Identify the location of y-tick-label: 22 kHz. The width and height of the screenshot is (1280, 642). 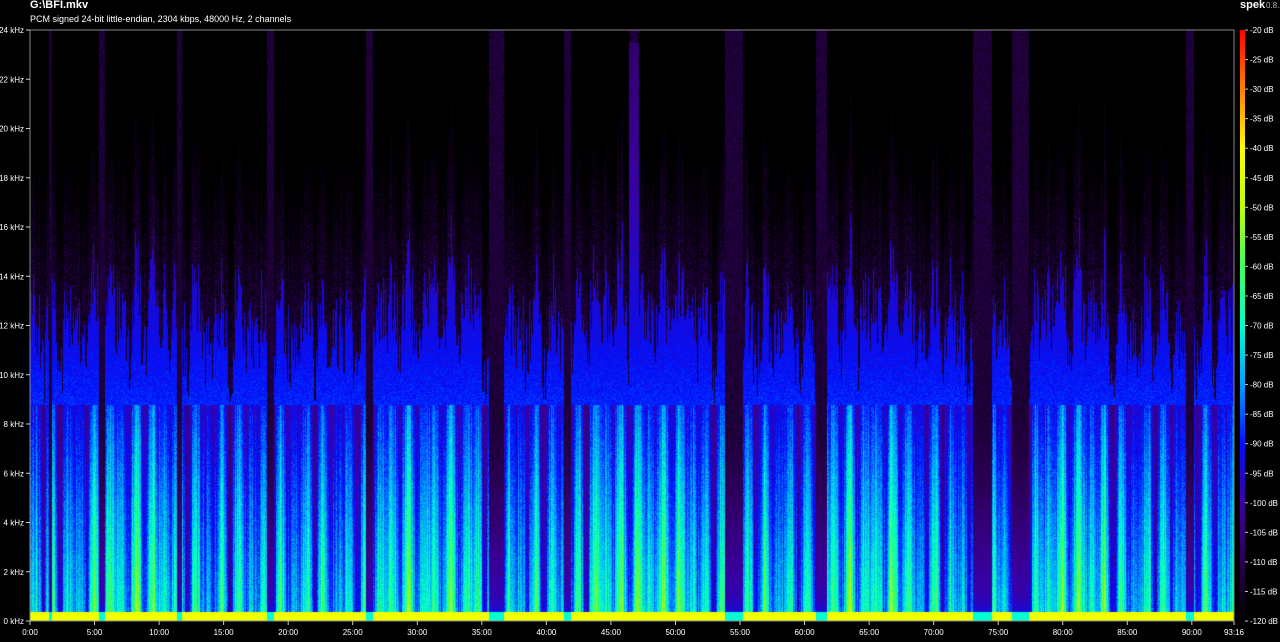
(12, 79).